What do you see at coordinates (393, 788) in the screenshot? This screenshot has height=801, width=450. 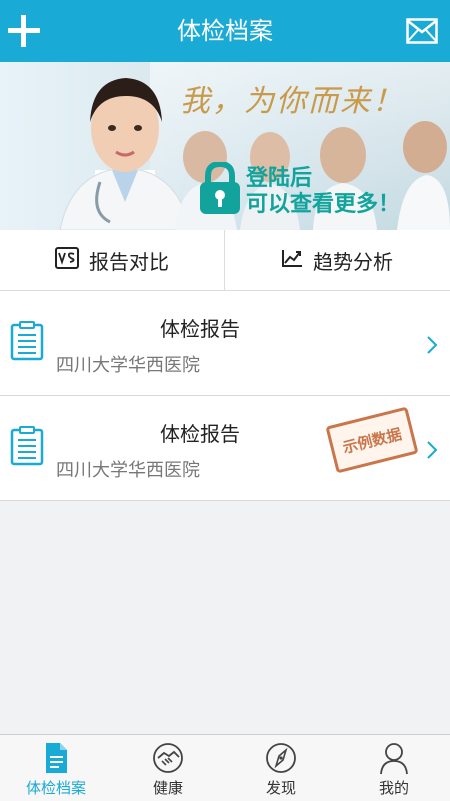 I see `tab-label: 我的` at bounding box center [393, 788].